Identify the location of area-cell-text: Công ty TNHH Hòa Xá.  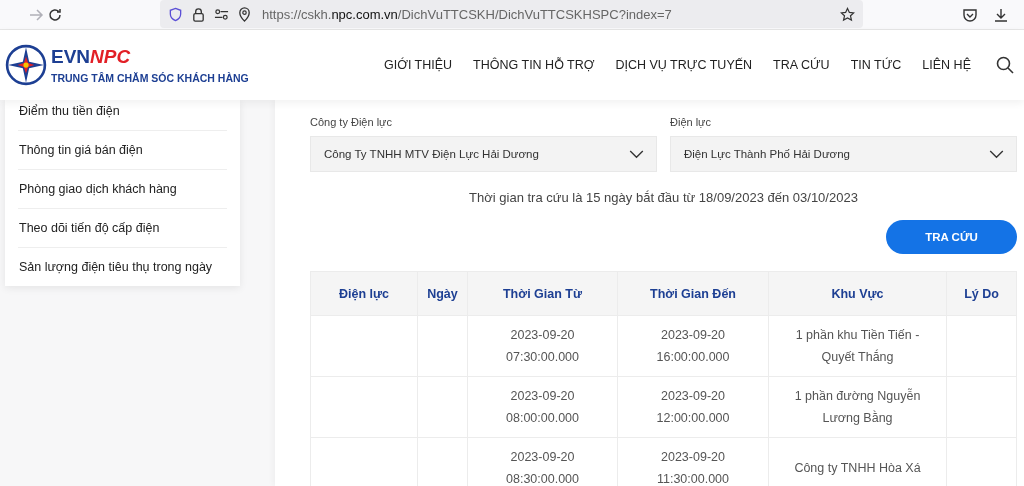
(857, 468).